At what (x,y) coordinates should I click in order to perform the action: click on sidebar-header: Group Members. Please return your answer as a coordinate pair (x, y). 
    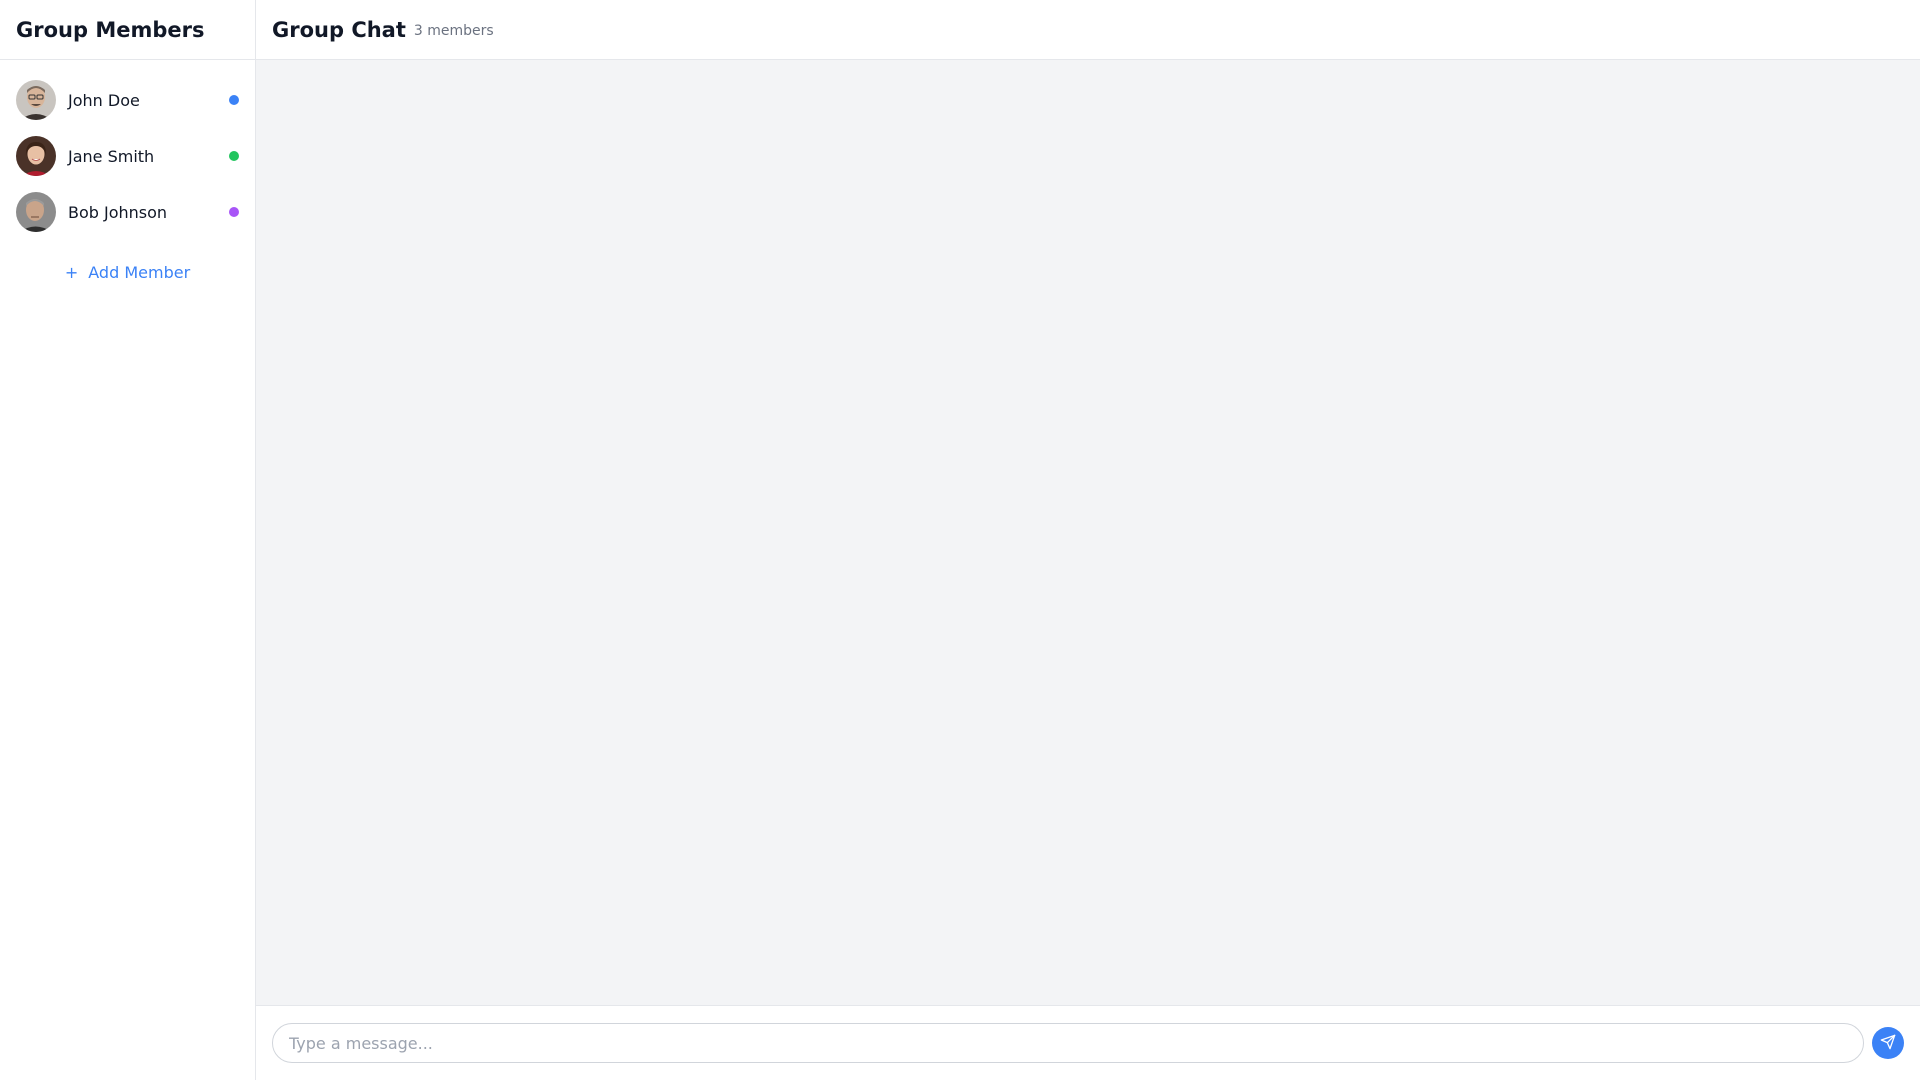
    Looking at the image, I should click on (127, 30).